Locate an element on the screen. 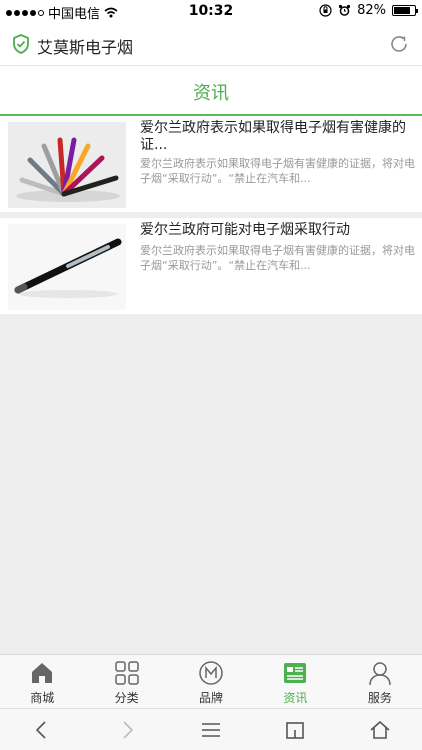  e-cigarettes-fan-image is located at coordinates (67, 165).